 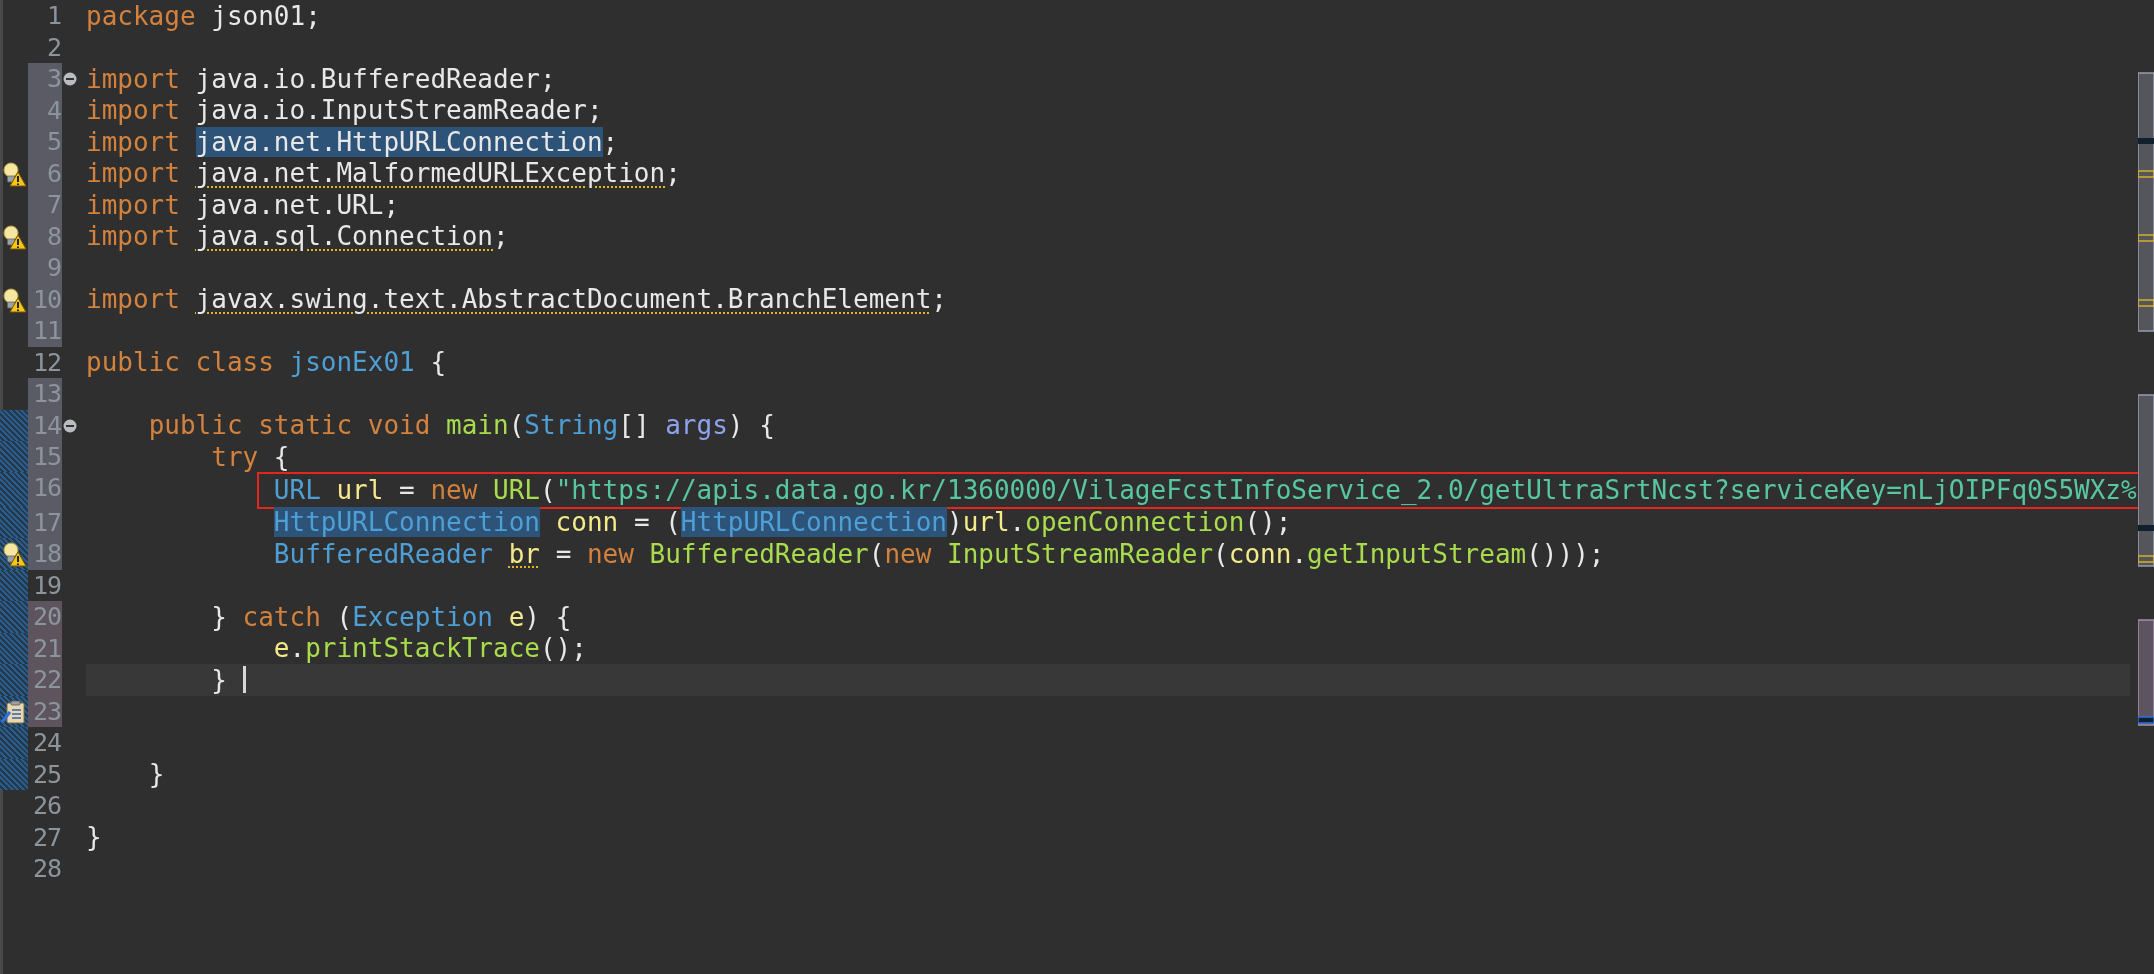 What do you see at coordinates (391, 616) in the screenshot?
I see `code-line: } catch (Exception e) {` at bounding box center [391, 616].